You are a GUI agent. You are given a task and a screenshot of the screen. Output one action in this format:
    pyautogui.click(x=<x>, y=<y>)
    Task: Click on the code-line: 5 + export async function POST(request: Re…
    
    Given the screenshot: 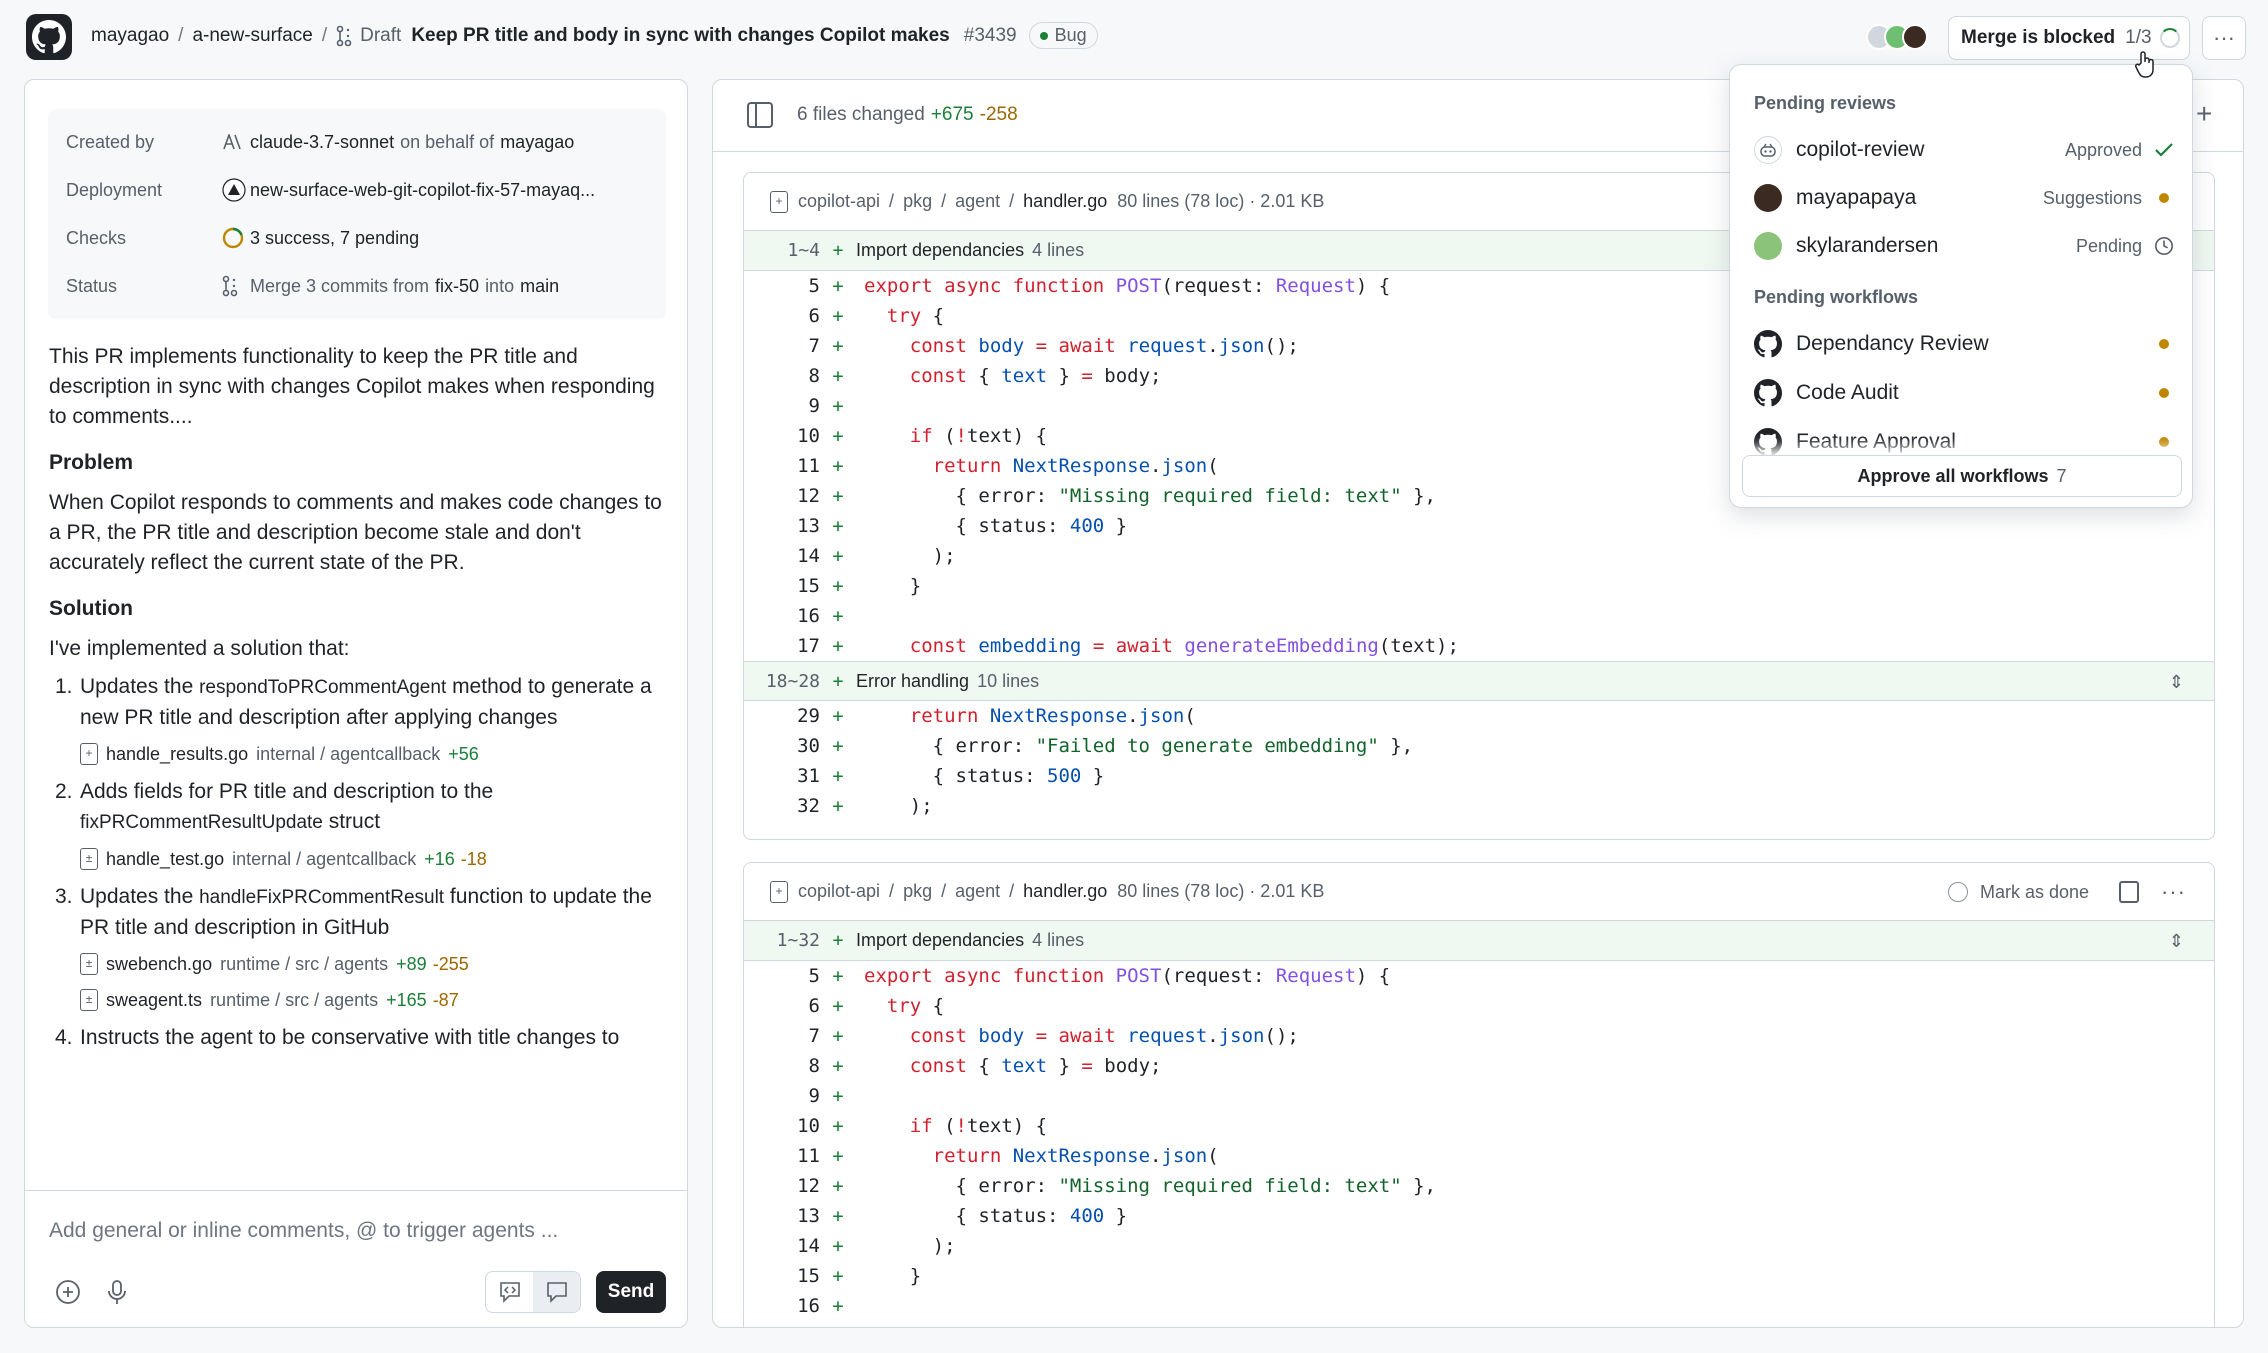 What is the action you would take?
    pyautogui.click(x=1099, y=976)
    